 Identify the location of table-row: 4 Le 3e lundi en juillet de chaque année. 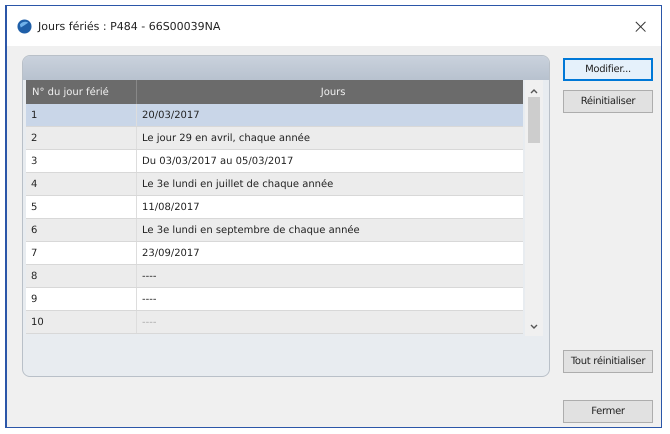
(275, 184).